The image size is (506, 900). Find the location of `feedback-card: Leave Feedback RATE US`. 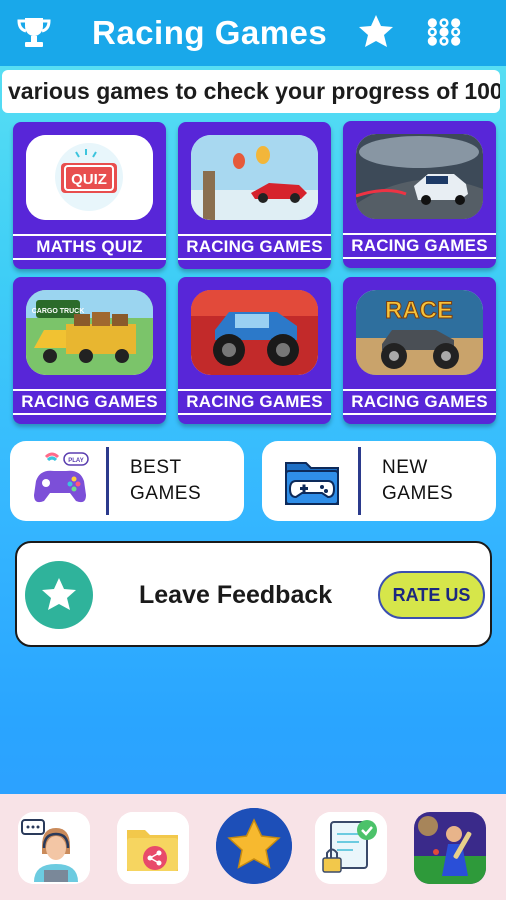

feedback-card: Leave Feedback RATE US is located at coordinates (253, 594).